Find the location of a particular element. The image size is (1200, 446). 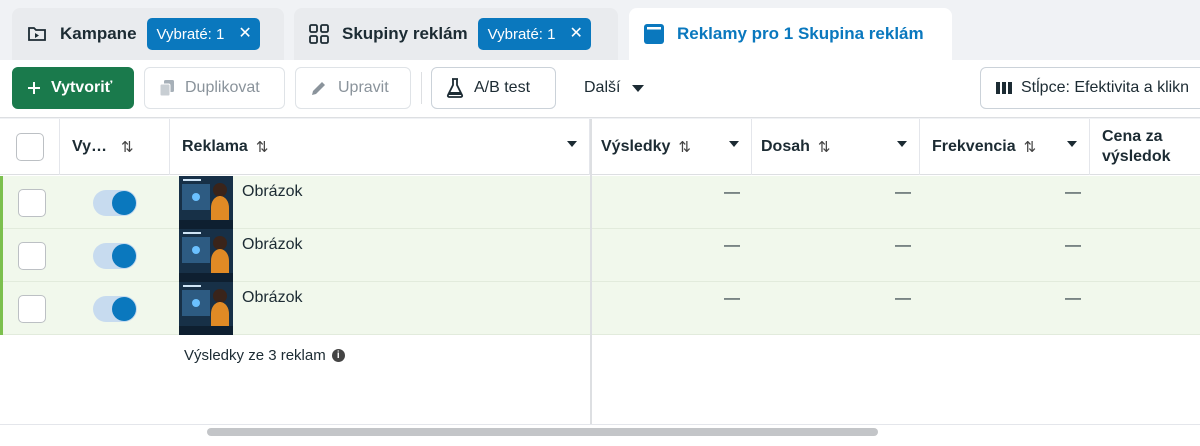

table-footer-divider is located at coordinates (600, 424).